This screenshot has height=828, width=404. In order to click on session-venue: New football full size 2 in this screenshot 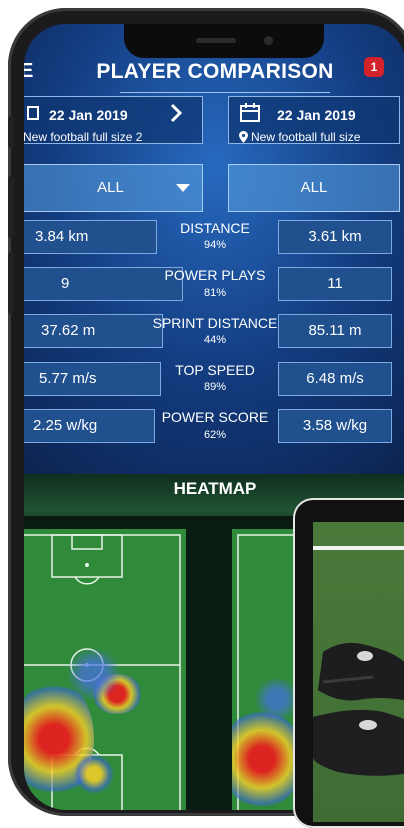, I will do `click(83, 137)`.